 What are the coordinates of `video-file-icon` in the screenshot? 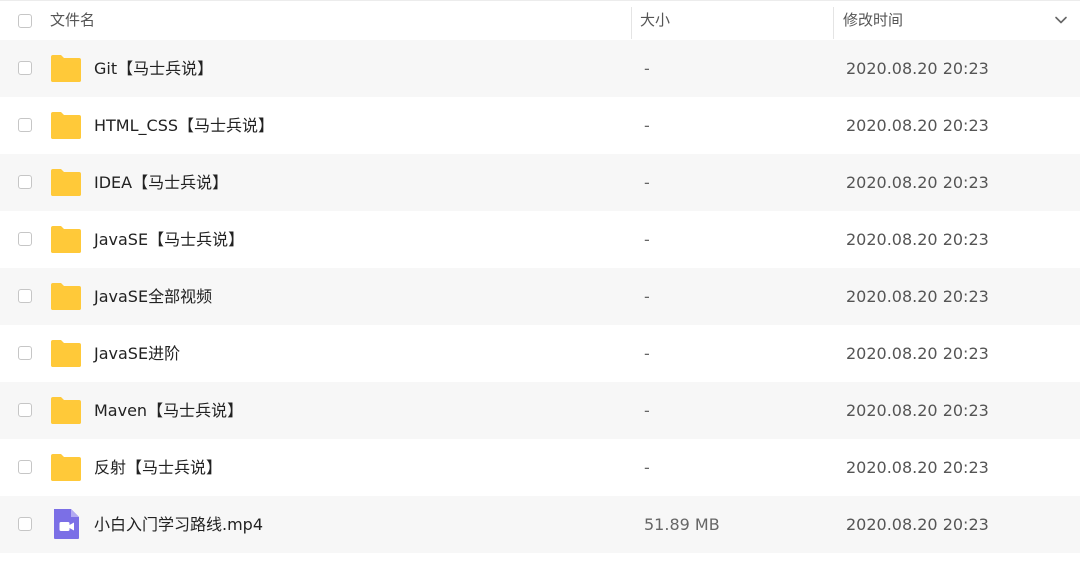 It's located at (66, 524).